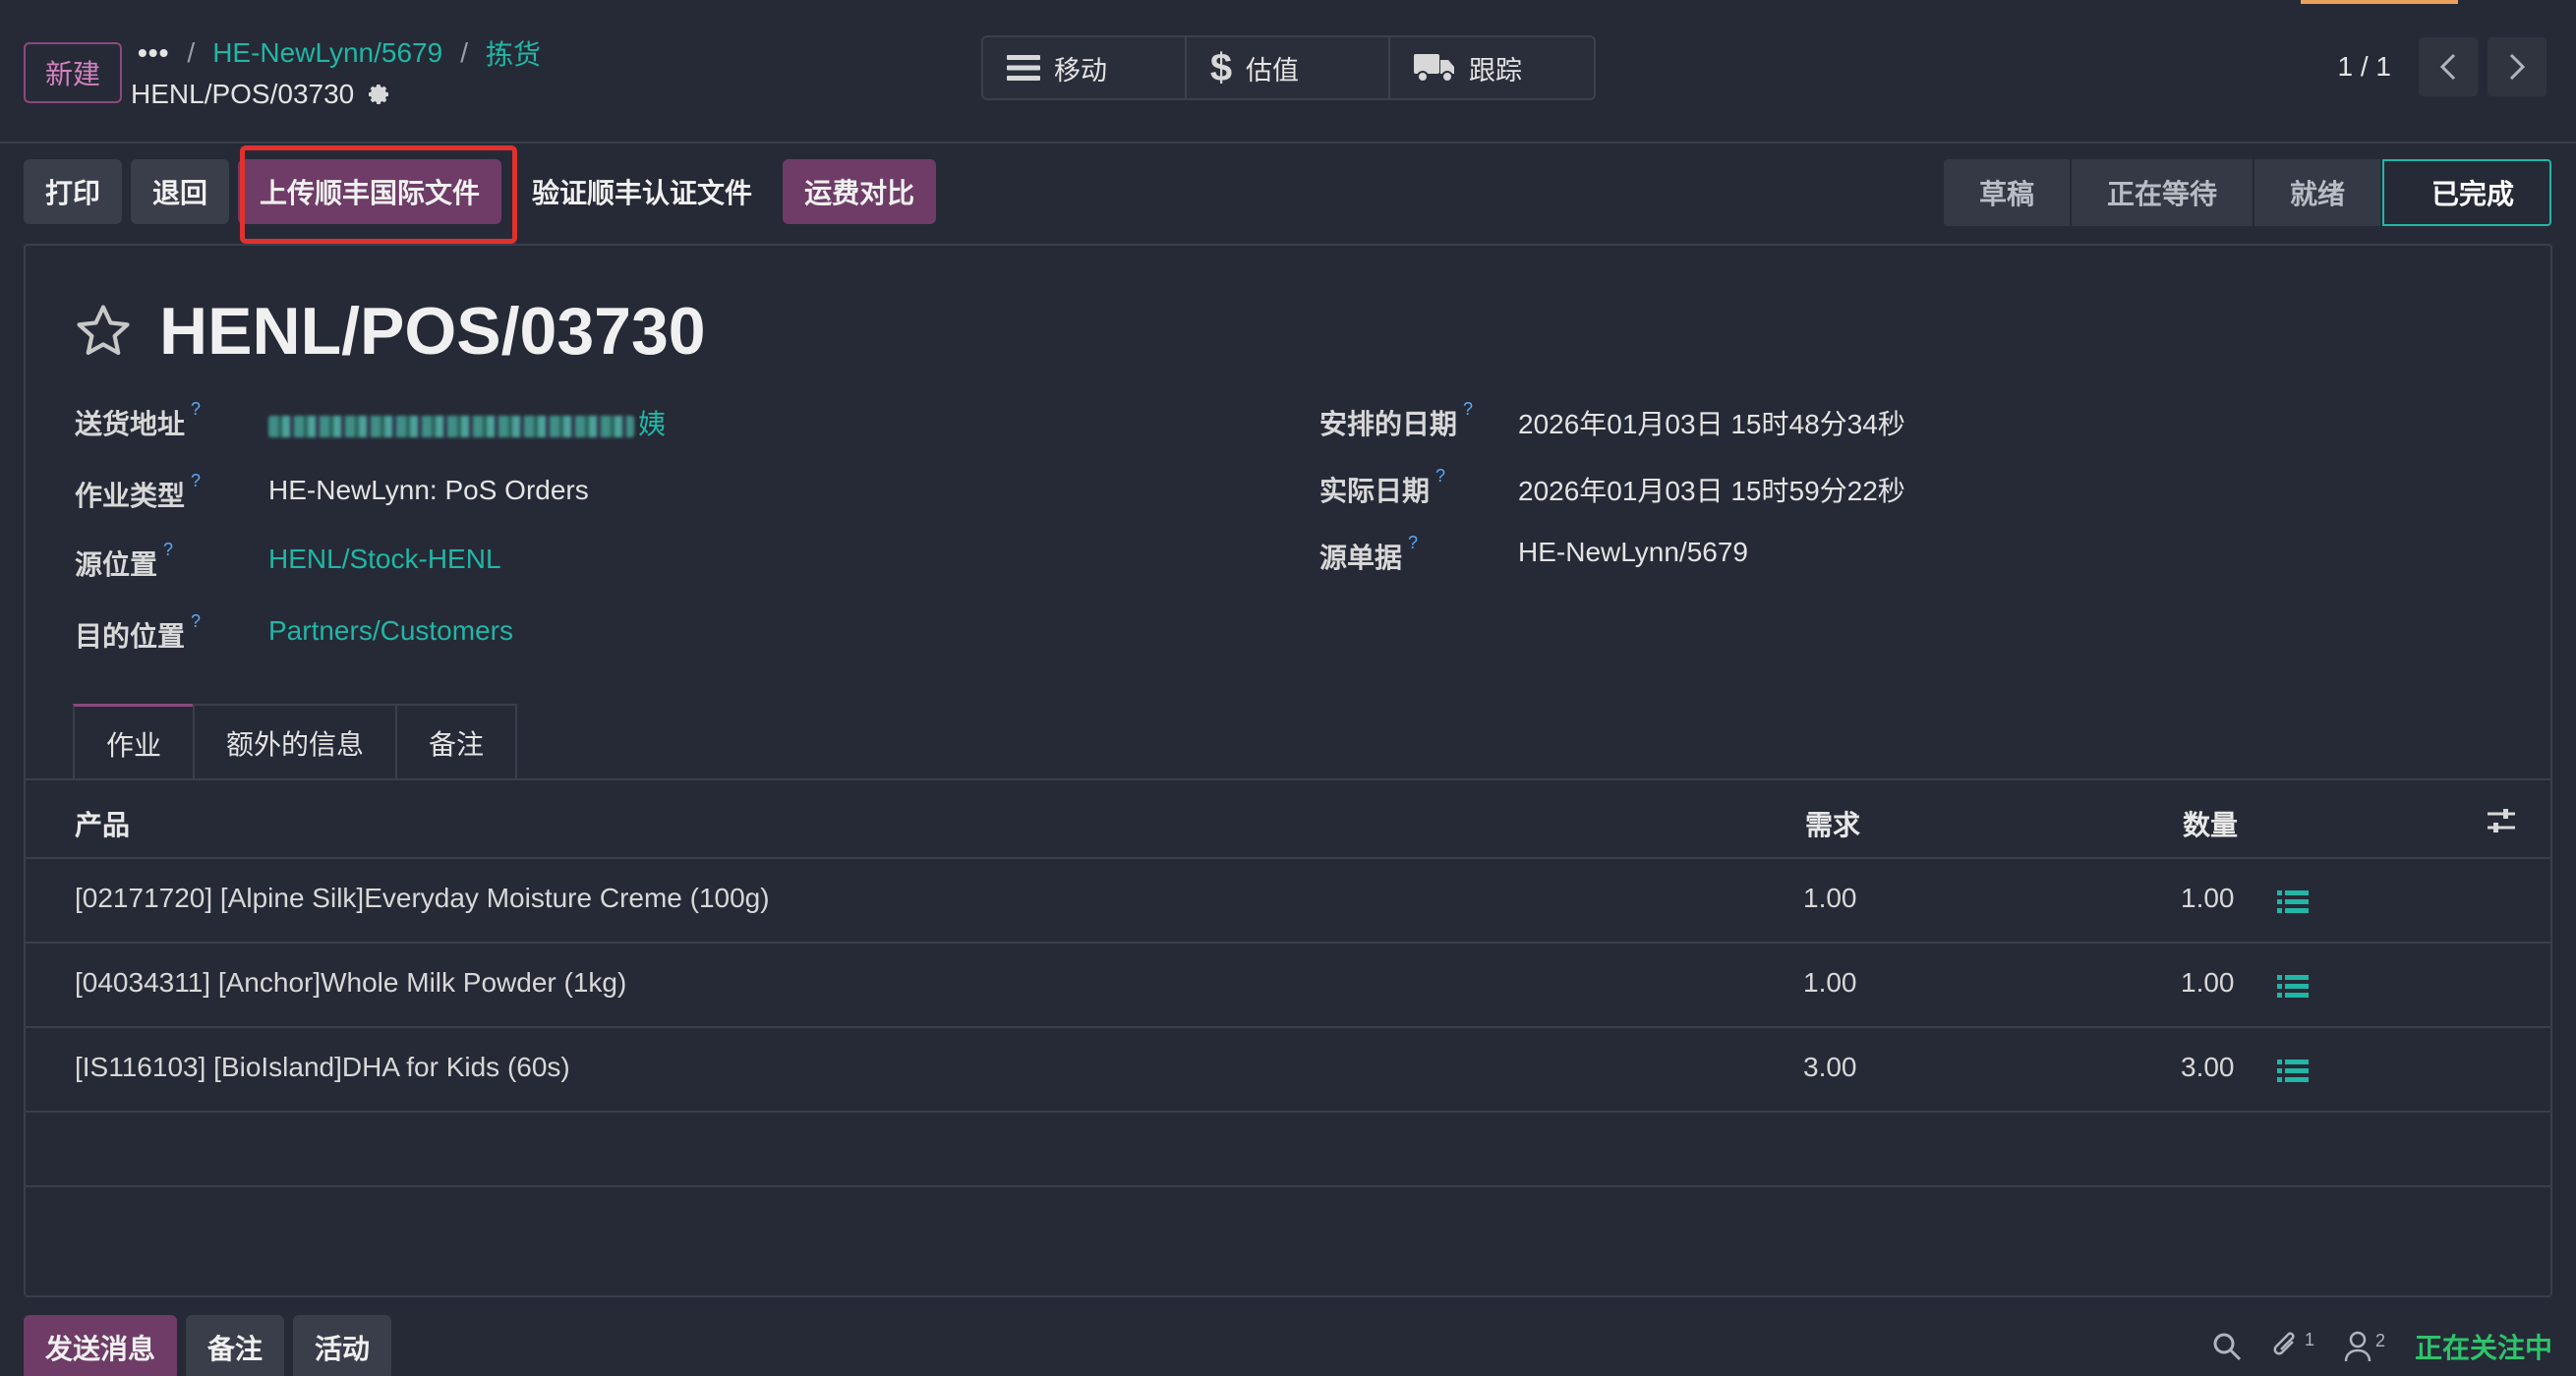 The width and height of the screenshot is (2576, 1376). What do you see at coordinates (1434, 68) in the screenshot?
I see `truck-icon` at bounding box center [1434, 68].